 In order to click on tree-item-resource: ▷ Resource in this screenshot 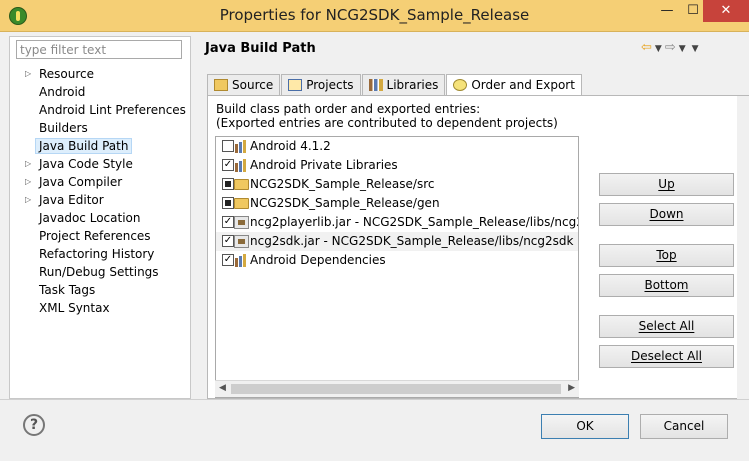, I will do `click(100, 74)`.